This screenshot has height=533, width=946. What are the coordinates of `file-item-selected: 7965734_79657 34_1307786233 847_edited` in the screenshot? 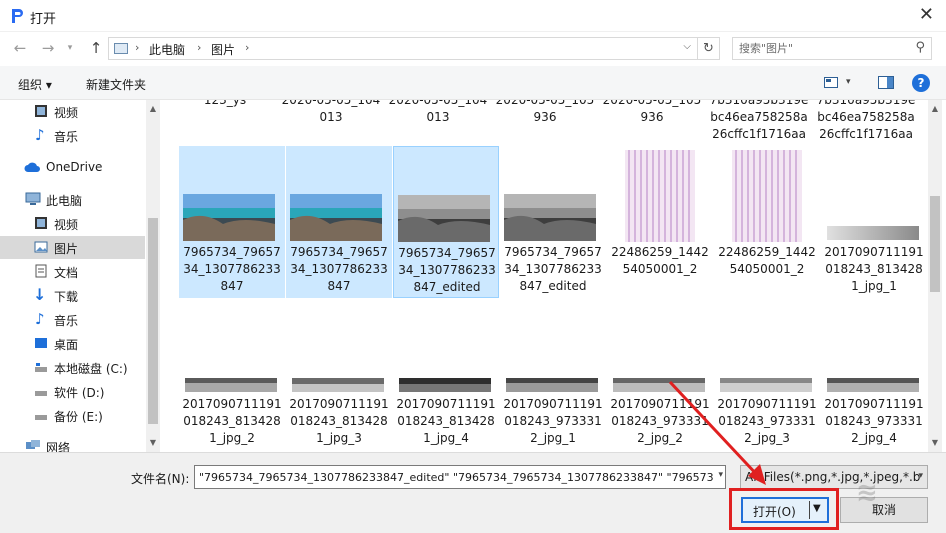 It's located at (446, 222).